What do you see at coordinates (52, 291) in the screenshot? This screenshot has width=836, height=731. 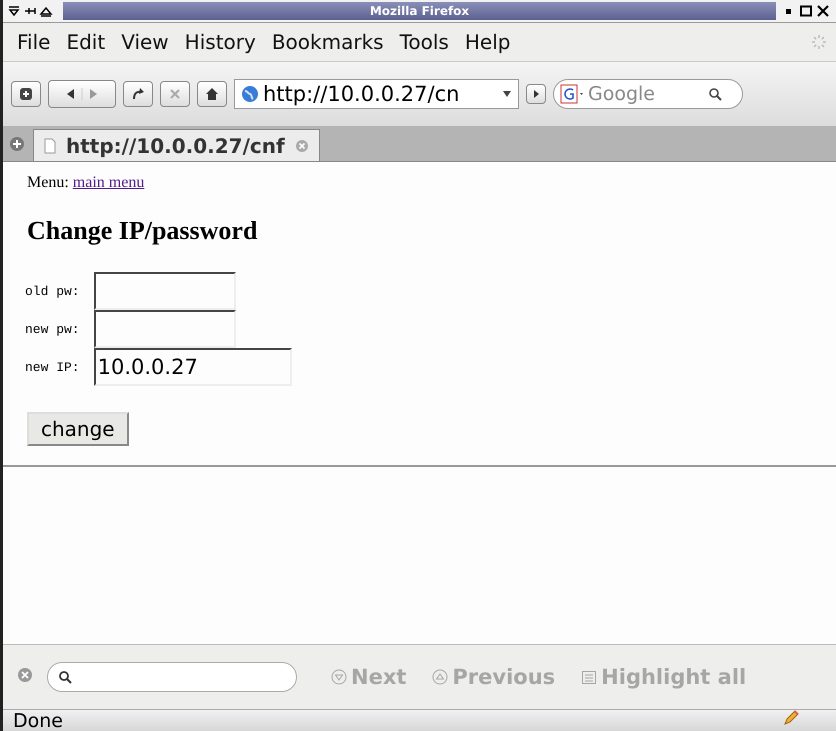 I see `field-label: old pw:` at bounding box center [52, 291].